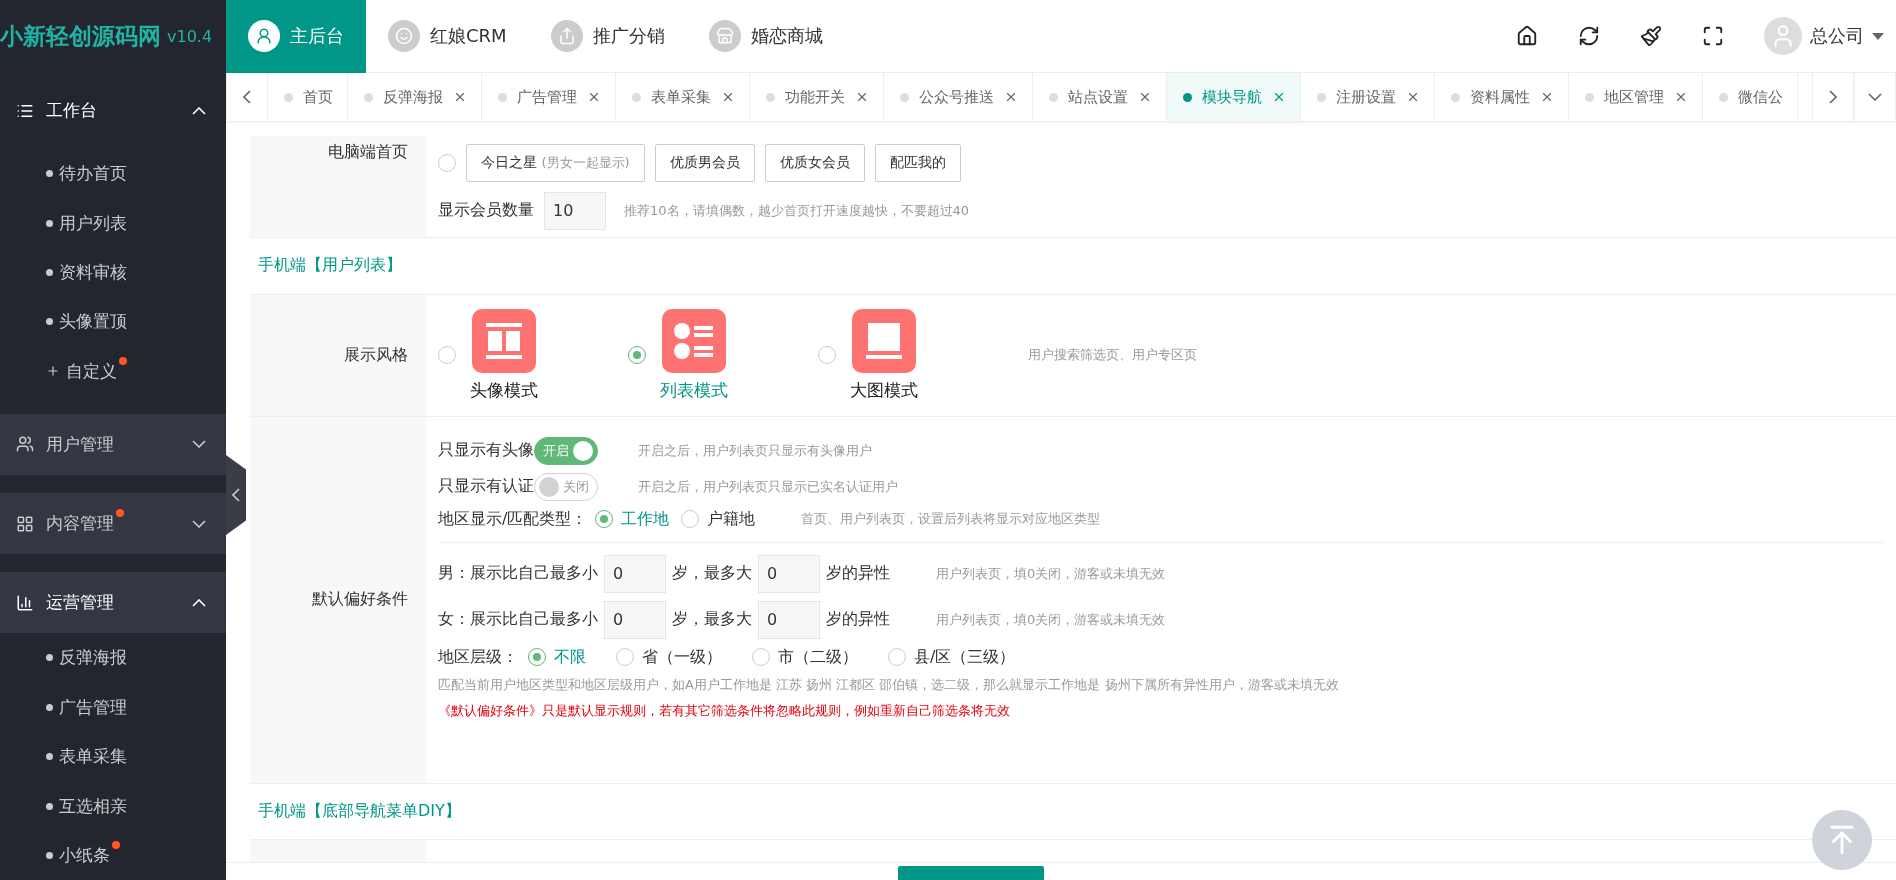  I want to click on page-tab: 站点设置, so click(1100, 97).